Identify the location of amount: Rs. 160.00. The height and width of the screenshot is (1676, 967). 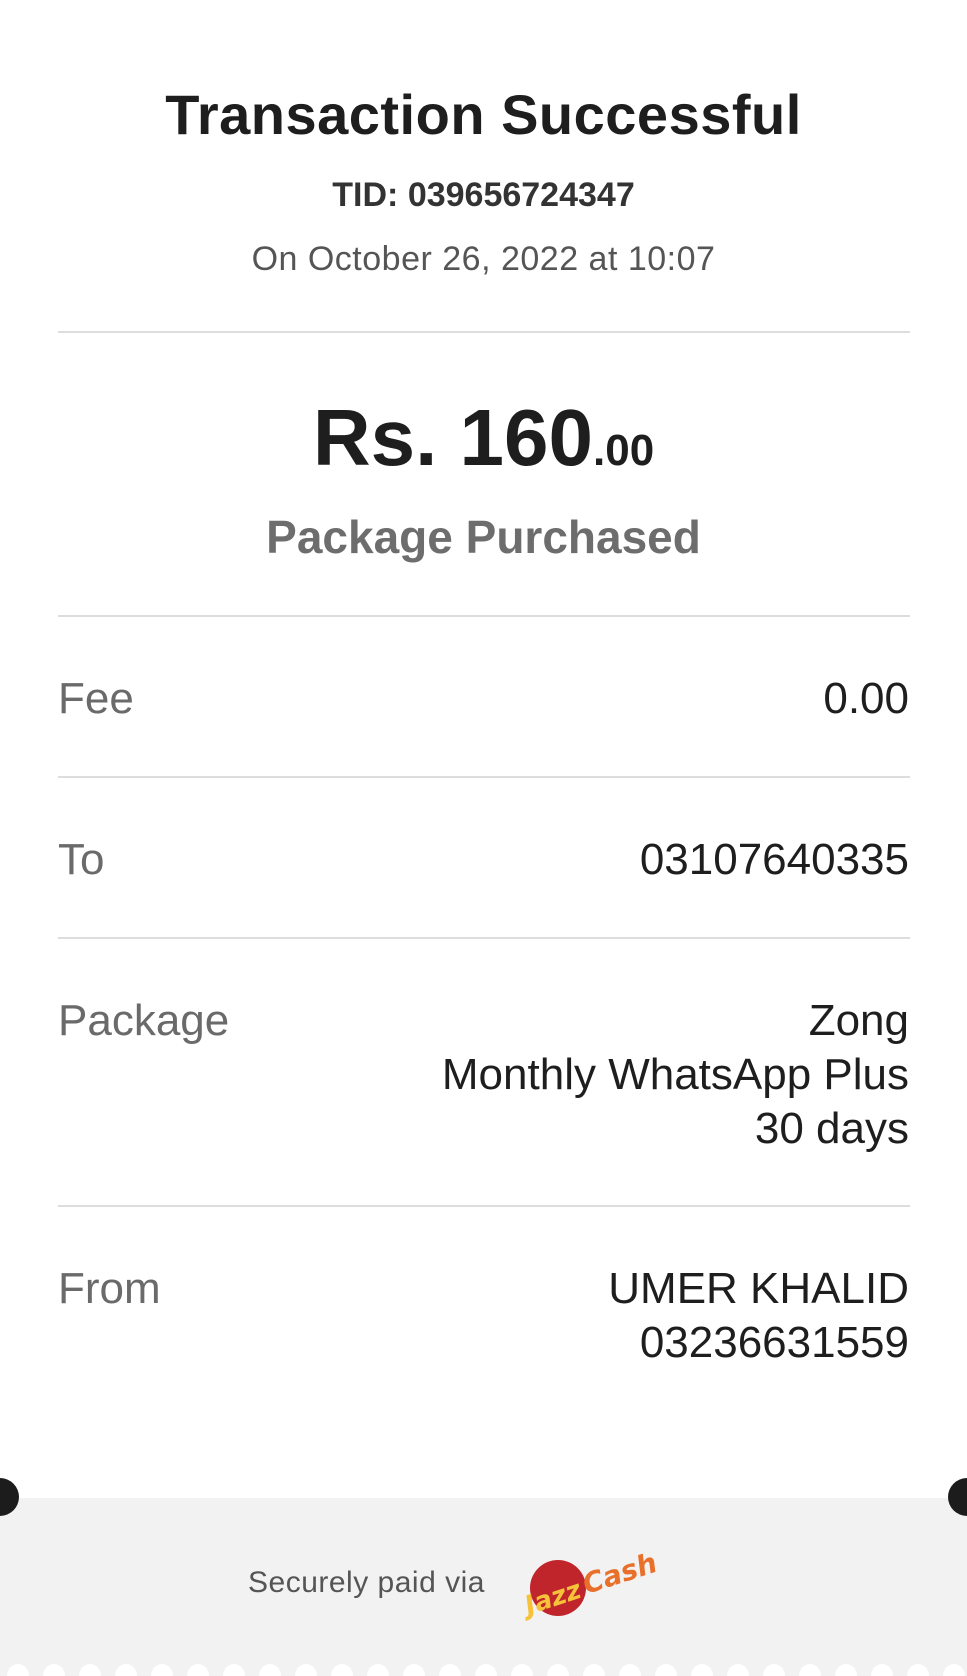
(483, 438).